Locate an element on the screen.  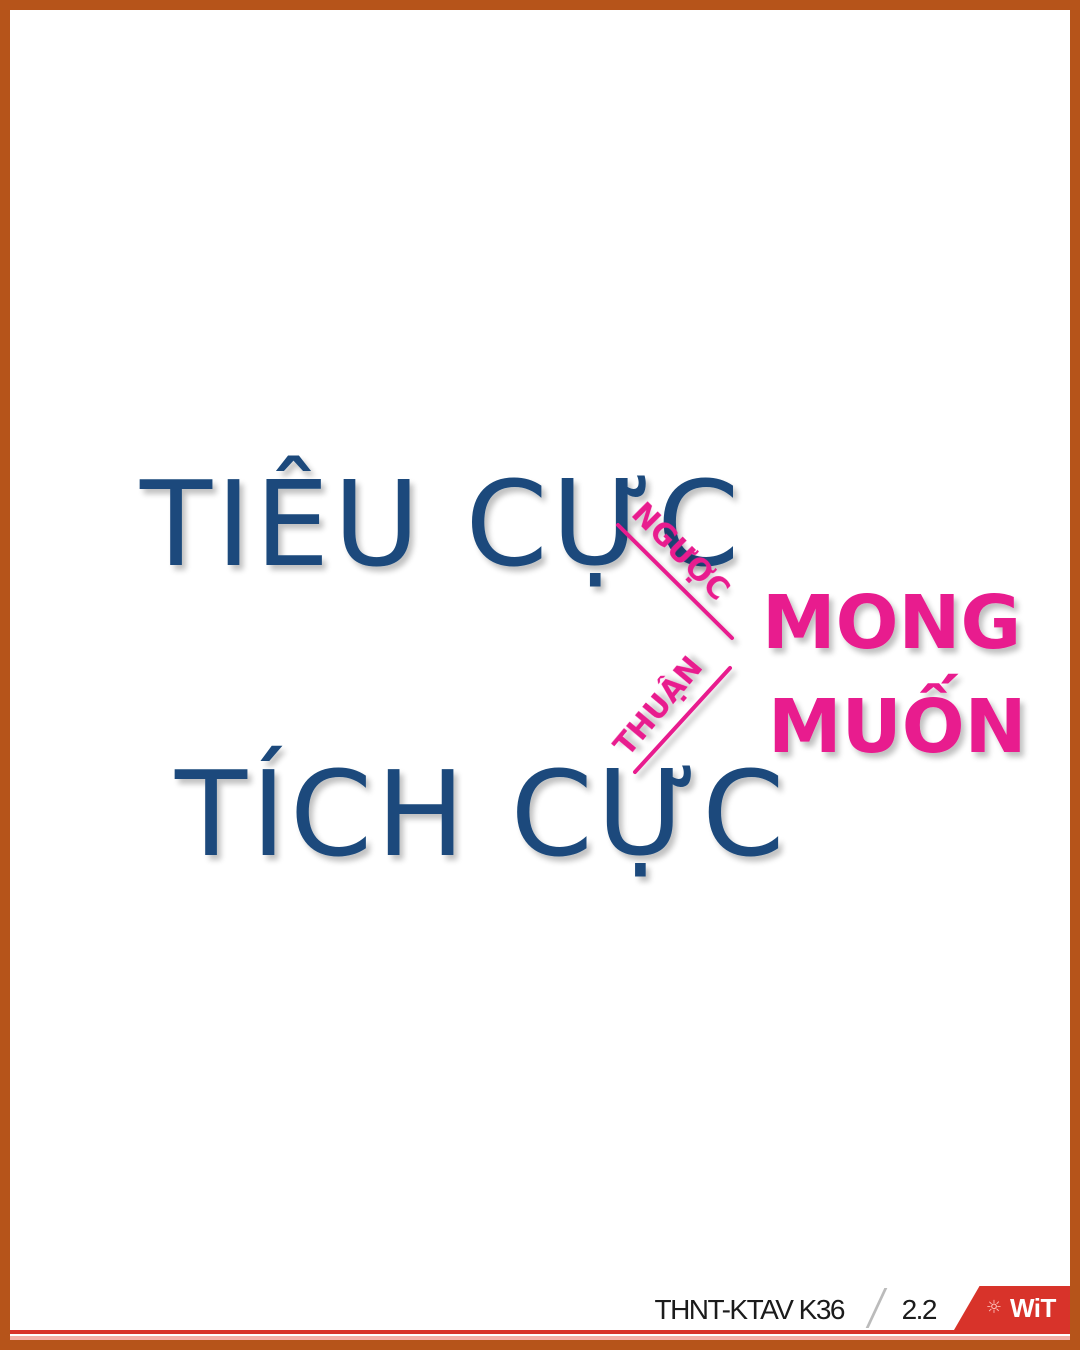
slide-footer: THNT-KTAV K36 2.2 ☼ WiT is located at coordinates (540, 1310).